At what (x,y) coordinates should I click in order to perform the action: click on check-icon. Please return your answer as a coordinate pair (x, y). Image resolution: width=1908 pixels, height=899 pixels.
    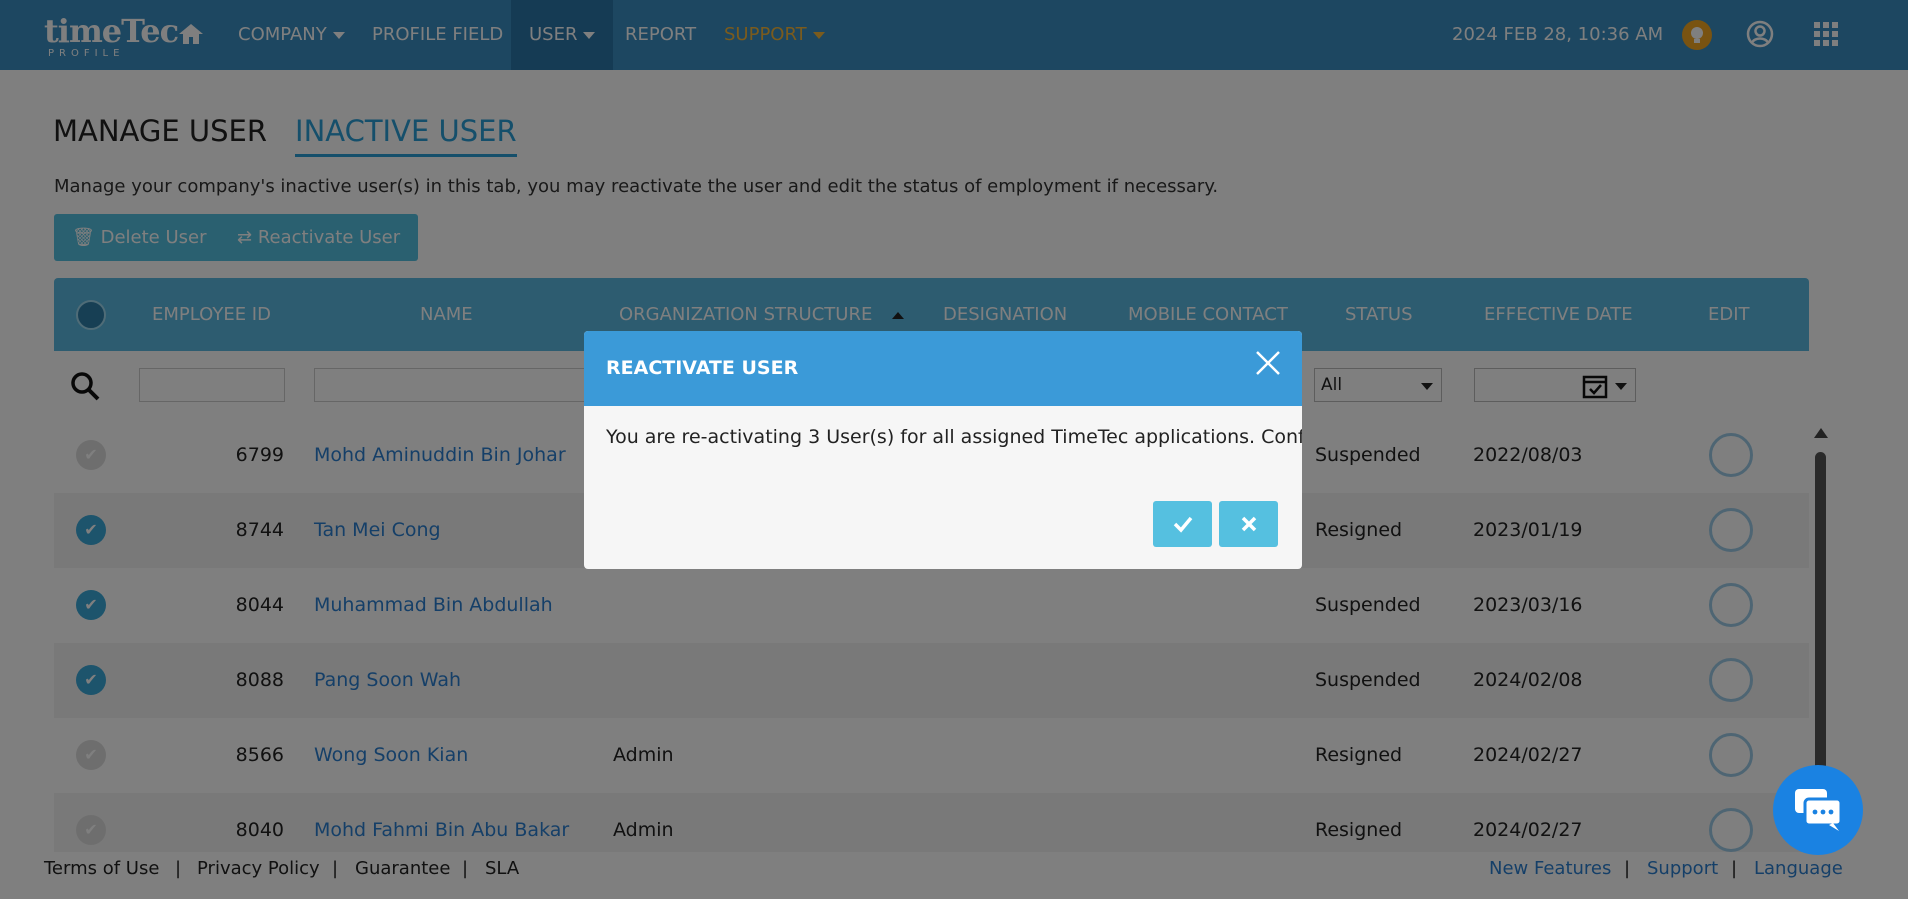
    Looking at the image, I should click on (1182, 524).